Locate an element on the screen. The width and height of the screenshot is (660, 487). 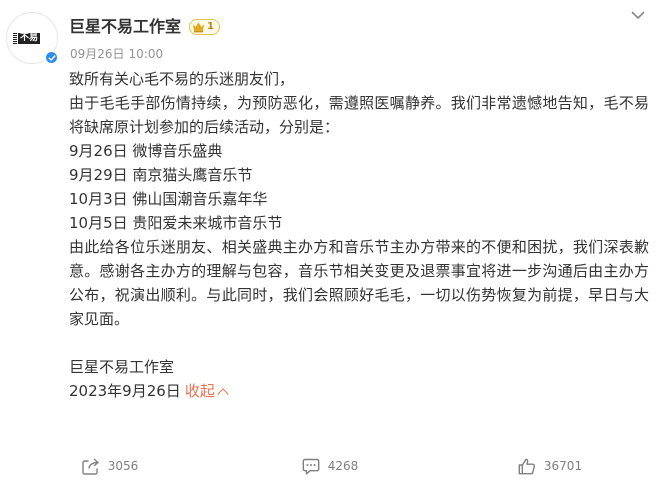
more-options-button is located at coordinates (638, 15).